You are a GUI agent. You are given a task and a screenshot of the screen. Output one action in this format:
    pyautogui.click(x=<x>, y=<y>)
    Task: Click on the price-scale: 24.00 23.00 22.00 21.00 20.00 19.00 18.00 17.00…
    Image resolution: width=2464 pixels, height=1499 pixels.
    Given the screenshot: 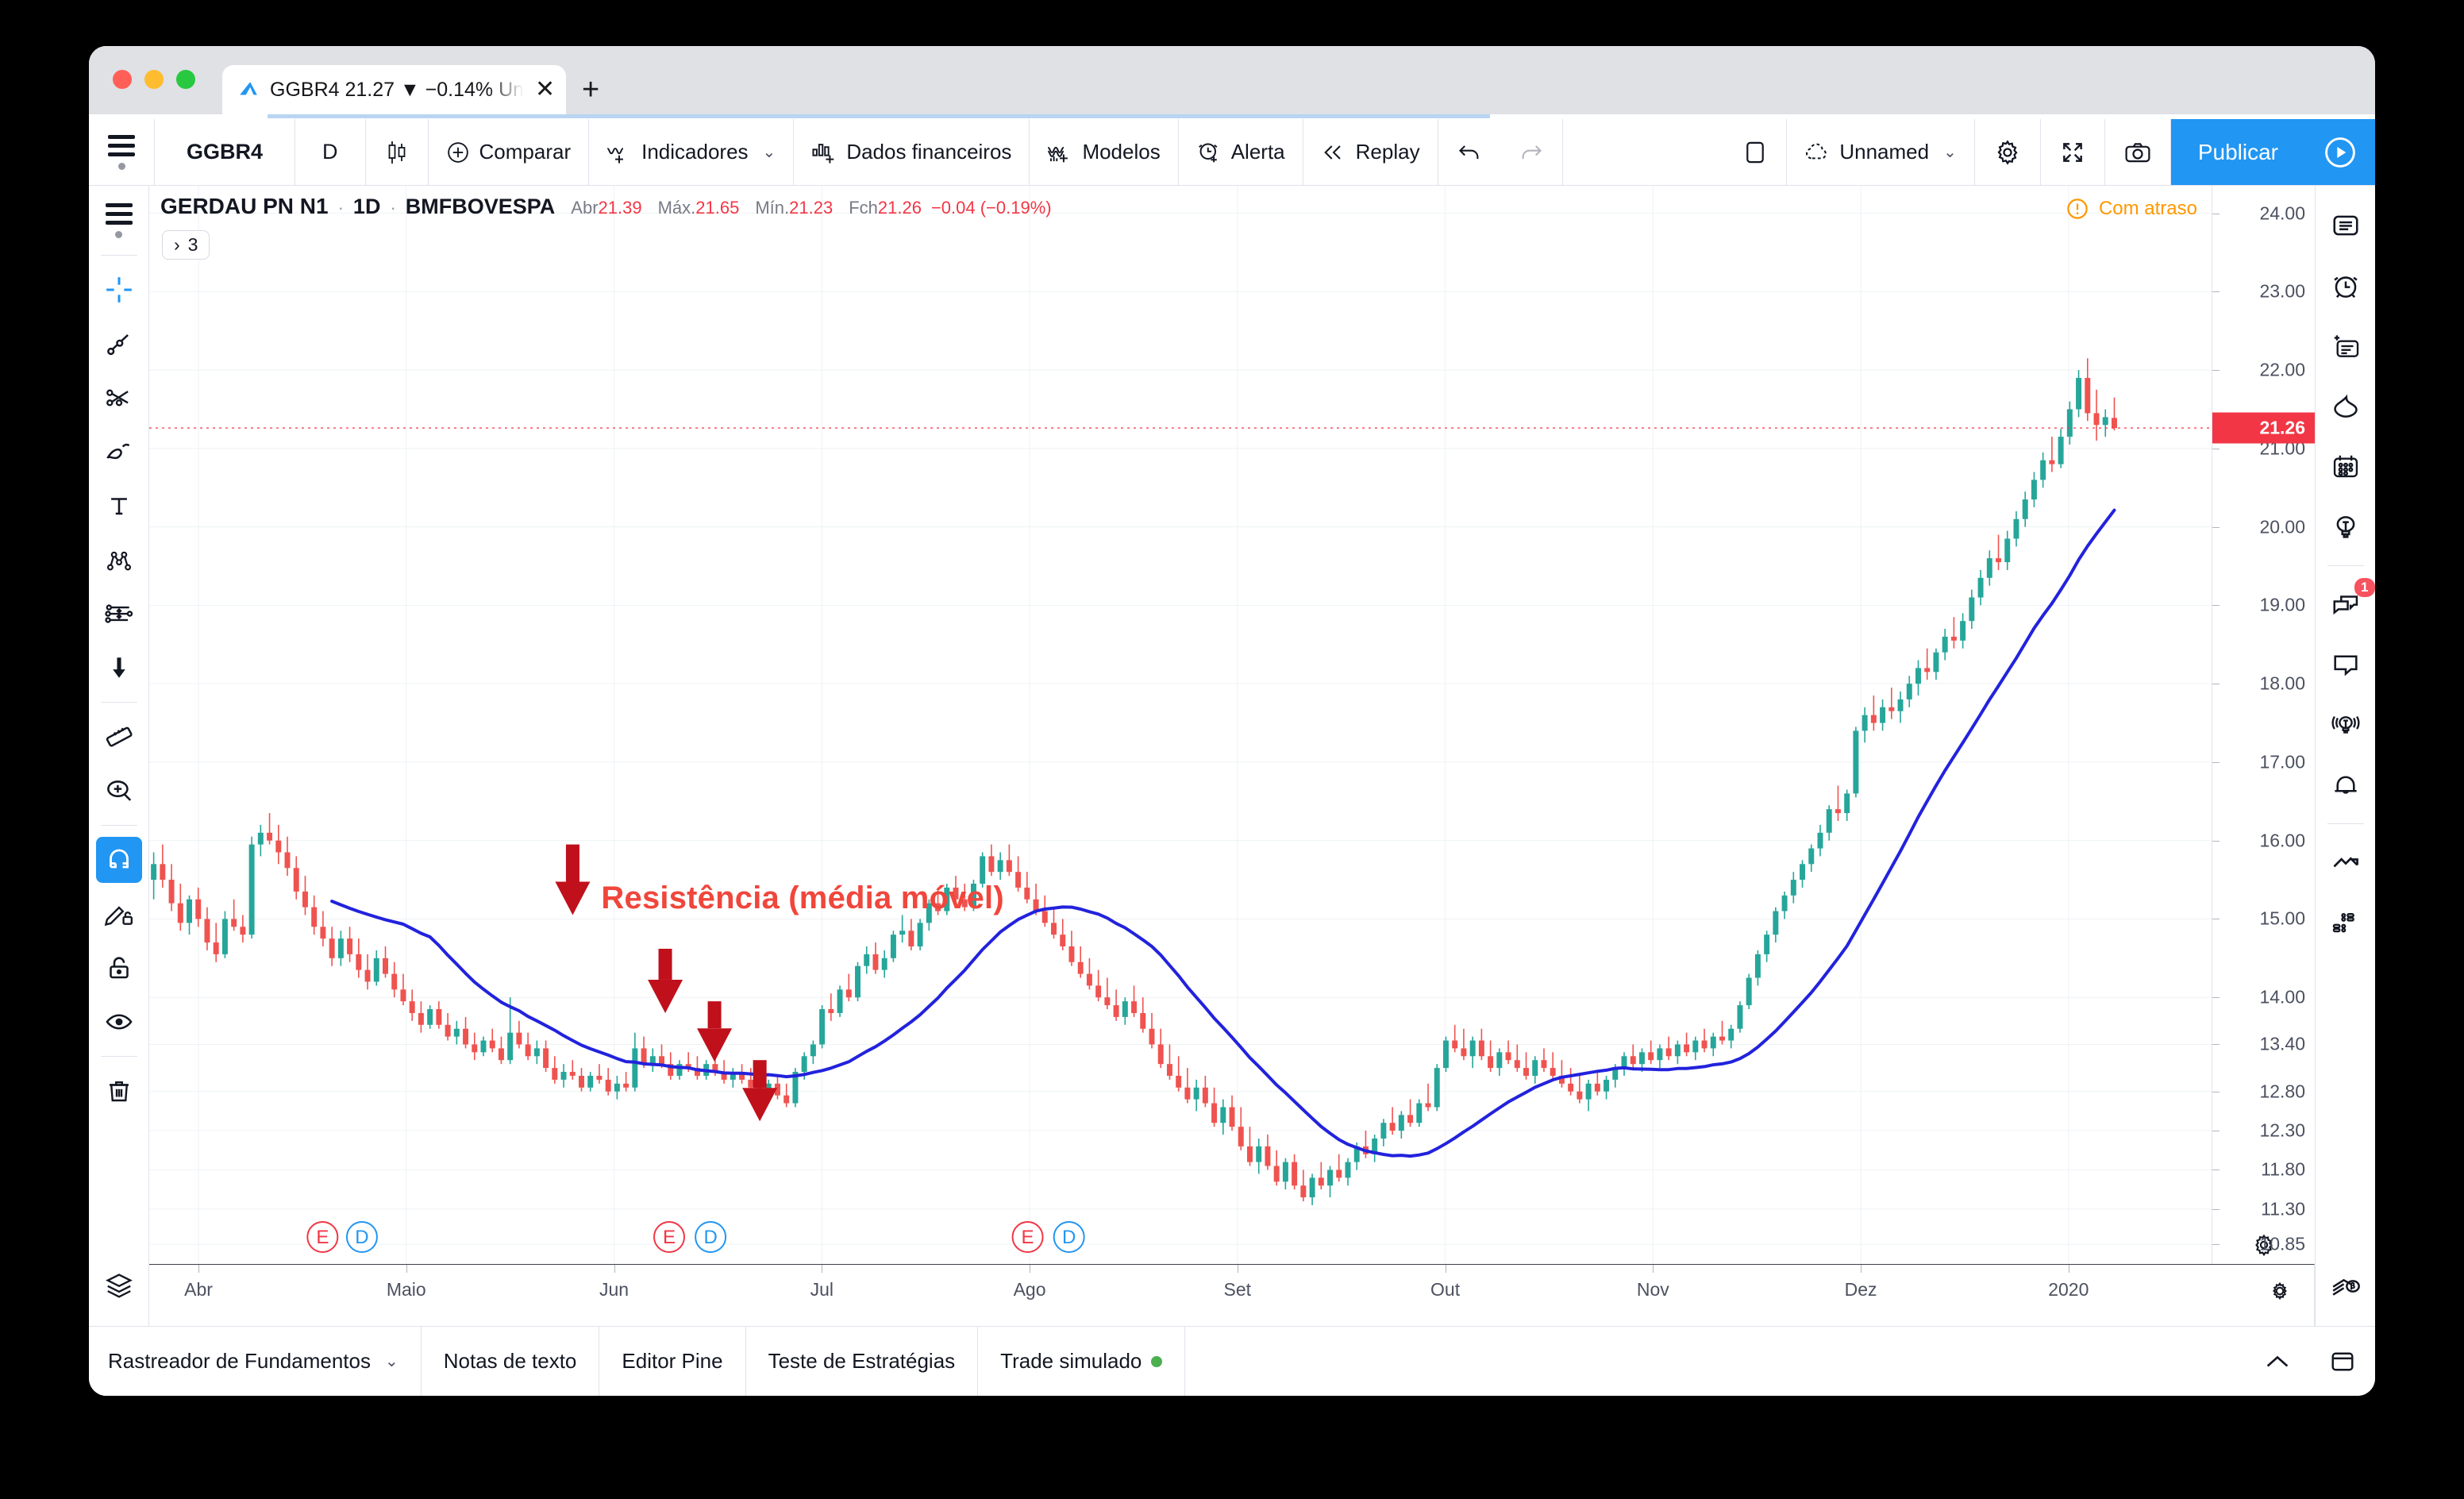 What is the action you would take?
    pyautogui.click(x=2263, y=725)
    